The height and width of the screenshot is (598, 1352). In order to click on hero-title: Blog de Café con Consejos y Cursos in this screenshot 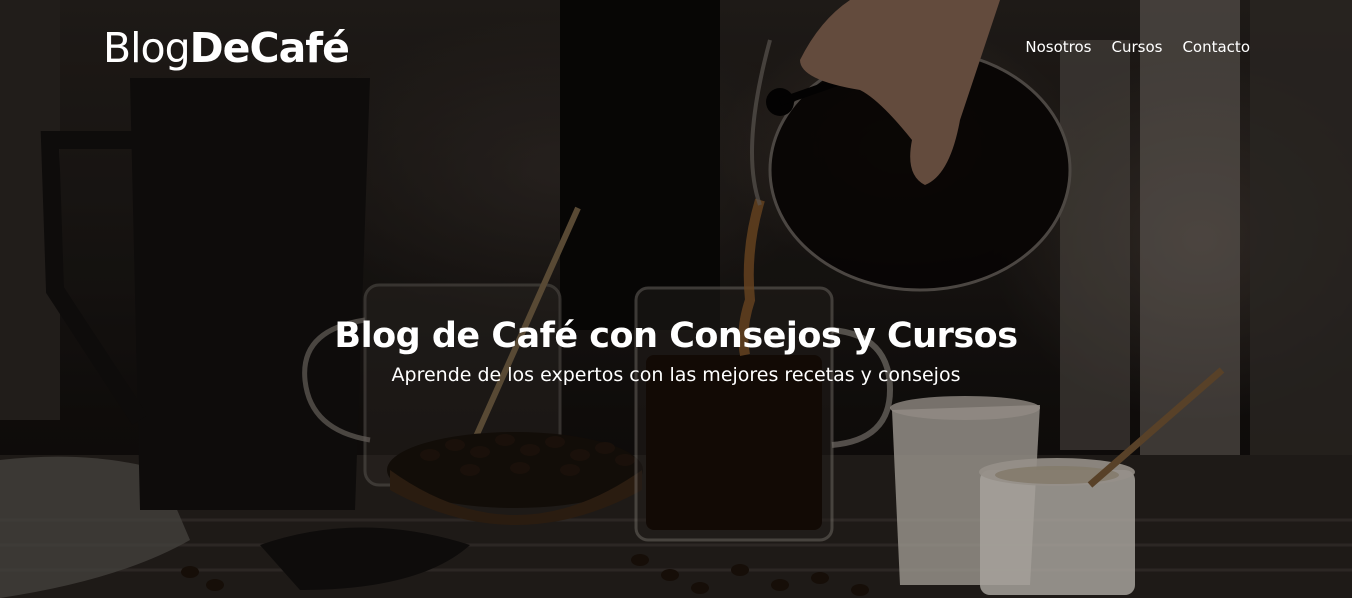, I will do `click(676, 336)`.